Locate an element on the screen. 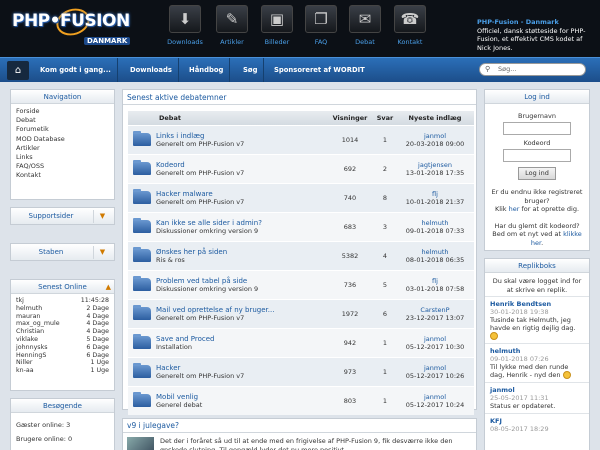  last-post-cell: helmuth 09-01-2018 07:33 is located at coordinates (435, 227).